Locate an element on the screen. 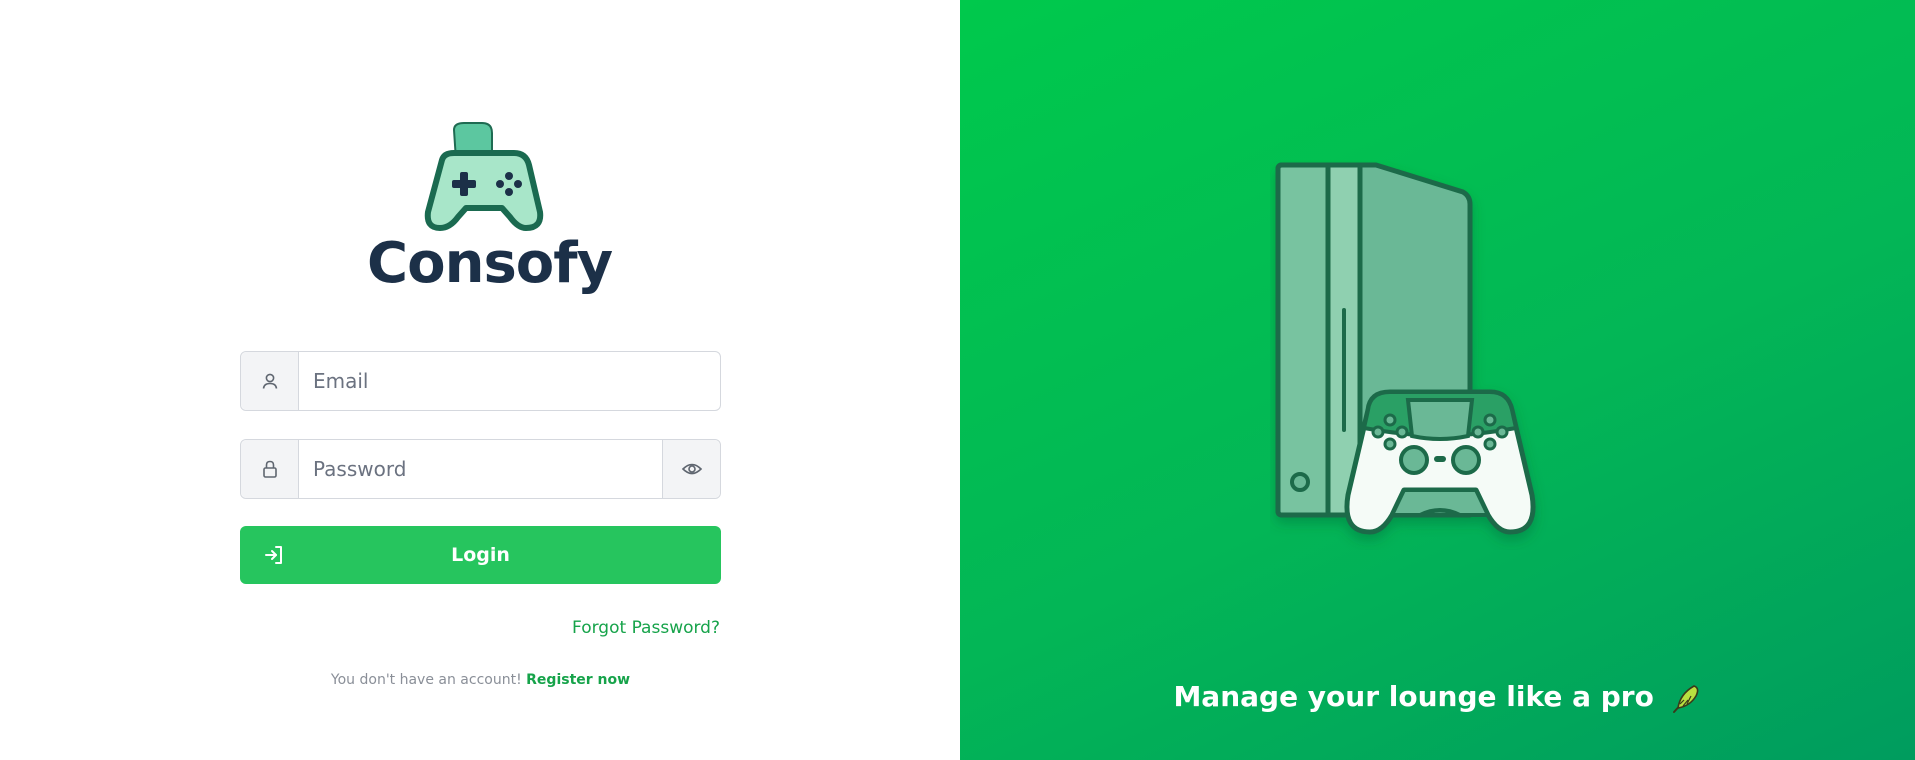 Image resolution: width=1915 pixels, height=760 pixels. gamepad-logo-icon is located at coordinates (484, 176).